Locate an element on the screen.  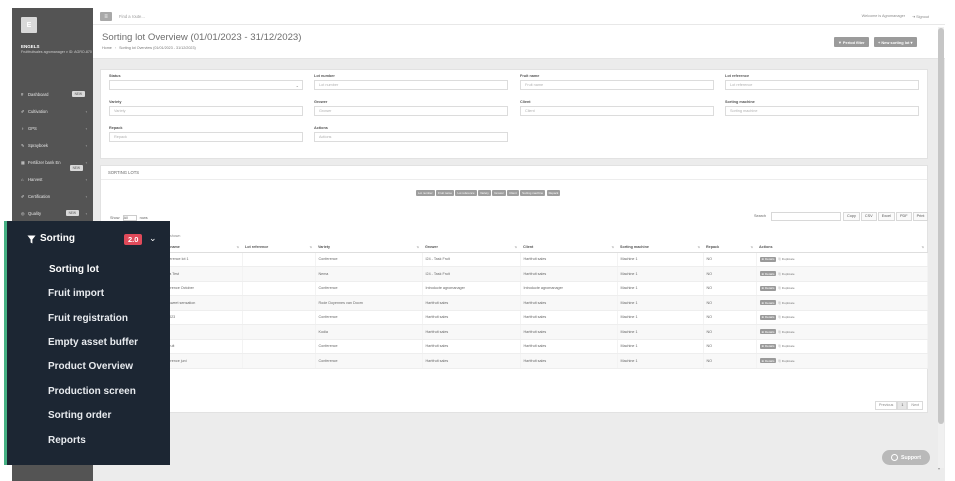
pagination-next: Next is located at coordinates (915, 405).